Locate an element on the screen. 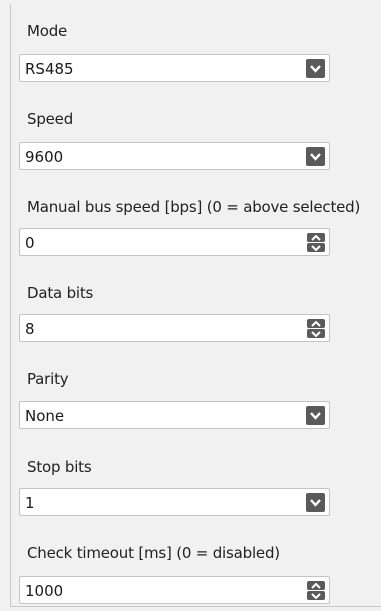 This screenshot has height=611, width=381. check-timeout-label: Check timeout [ms] (0 = disabled) is located at coordinates (153, 553).